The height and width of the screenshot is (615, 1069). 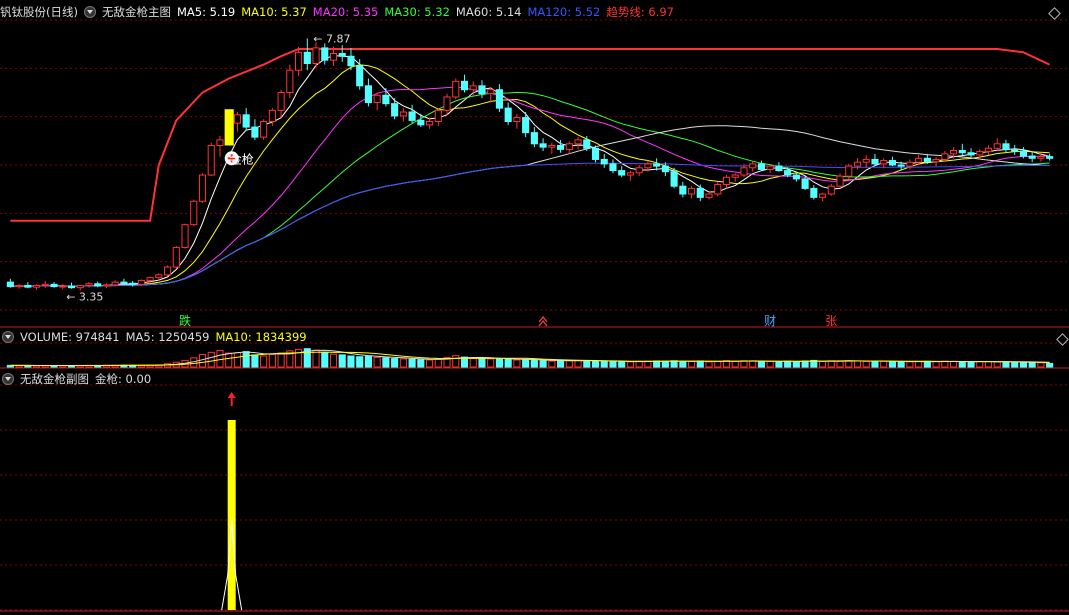 I want to click on main-legend-item-5: MA120: 5.52, so click(x=564, y=12).